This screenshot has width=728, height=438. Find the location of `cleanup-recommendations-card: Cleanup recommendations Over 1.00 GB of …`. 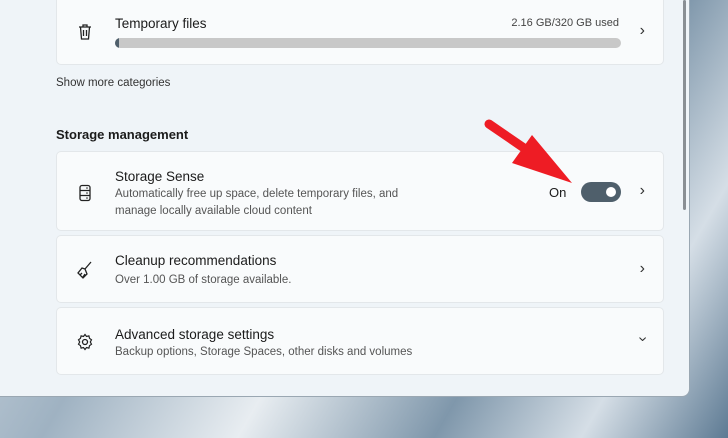

cleanup-recommendations-card: Cleanup recommendations Over 1.00 GB of … is located at coordinates (360, 269).